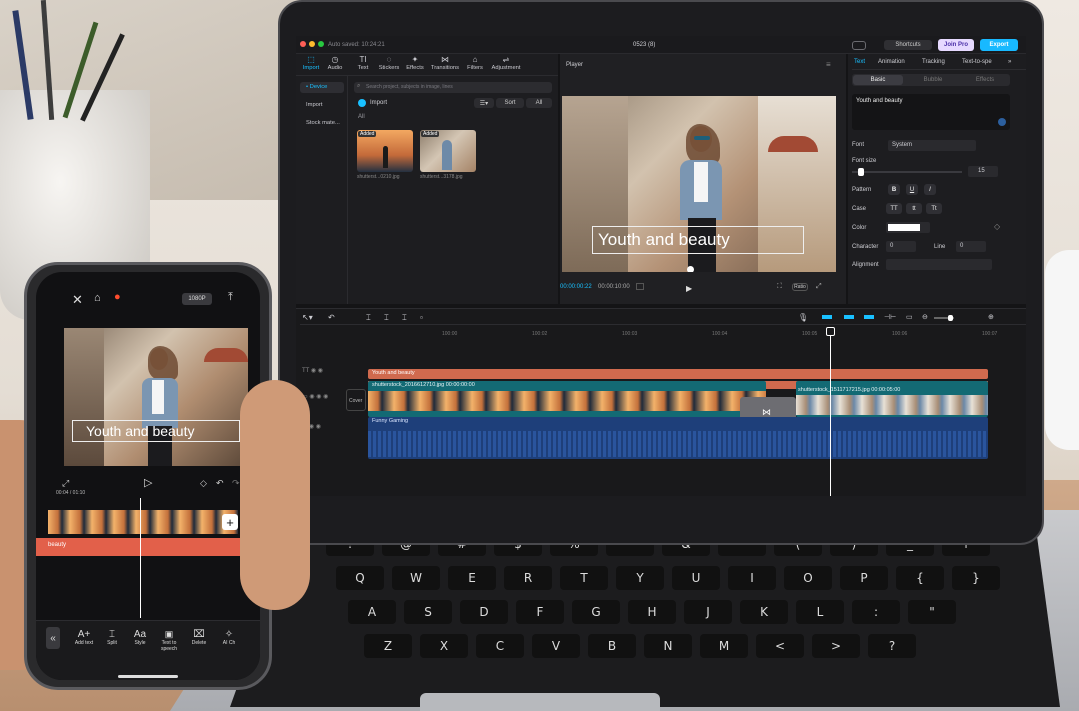 The width and height of the screenshot is (1079, 711). What do you see at coordinates (894, 208) in the screenshot?
I see `case-upper-button: TT` at bounding box center [894, 208].